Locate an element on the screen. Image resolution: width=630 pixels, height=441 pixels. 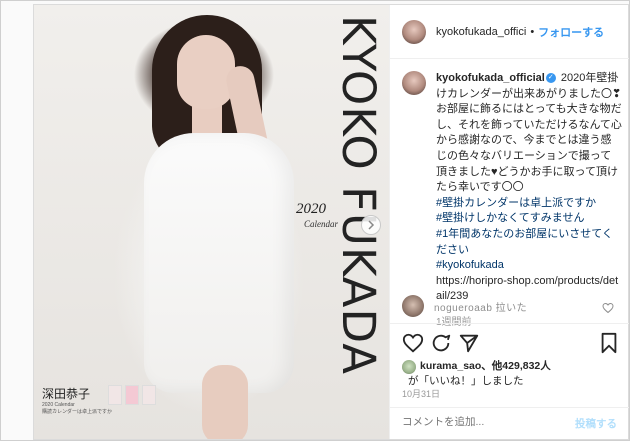
post-comment-button: 投稿する is located at coordinates (596, 423).